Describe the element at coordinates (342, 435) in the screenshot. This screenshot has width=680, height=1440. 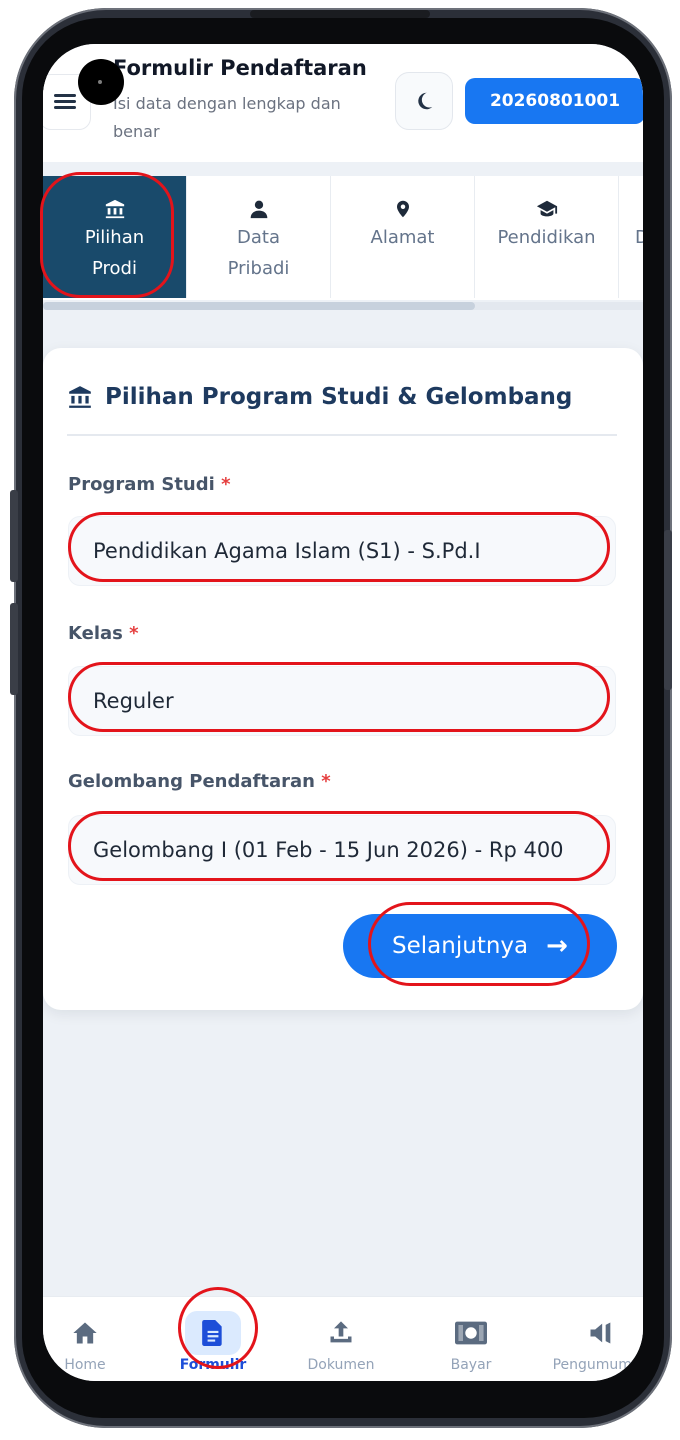
I see `divider` at that location.